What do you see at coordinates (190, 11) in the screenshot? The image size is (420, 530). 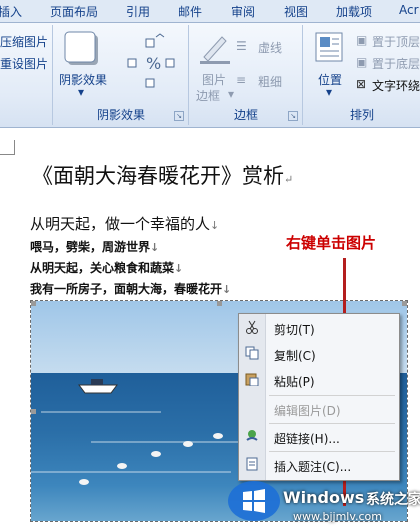 I see `tab-mailings: 邮件` at bounding box center [190, 11].